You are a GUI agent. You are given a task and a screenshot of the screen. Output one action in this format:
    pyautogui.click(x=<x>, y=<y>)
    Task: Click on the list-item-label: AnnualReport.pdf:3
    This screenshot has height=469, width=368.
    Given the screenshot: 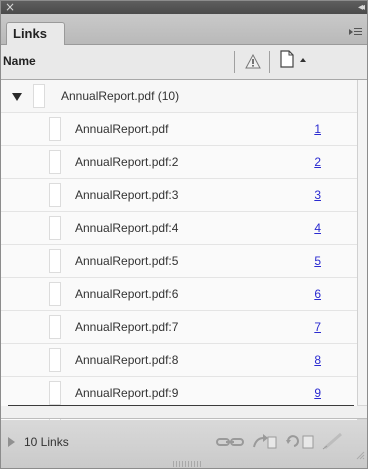 What is the action you would take?
    pyautogui.click(x=127, y=195)
    